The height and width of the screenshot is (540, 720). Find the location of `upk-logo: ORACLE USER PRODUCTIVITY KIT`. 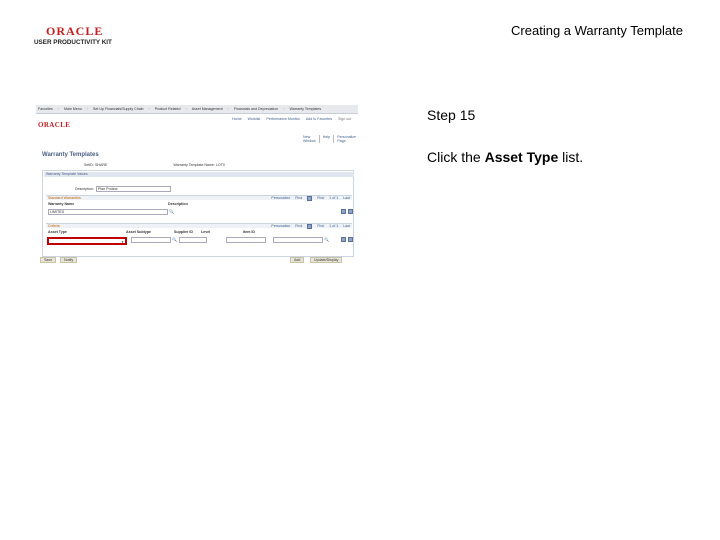

upk-logo: ORACLE USER PRODUCTIVITY KIT is located at coordinates (84, 36).